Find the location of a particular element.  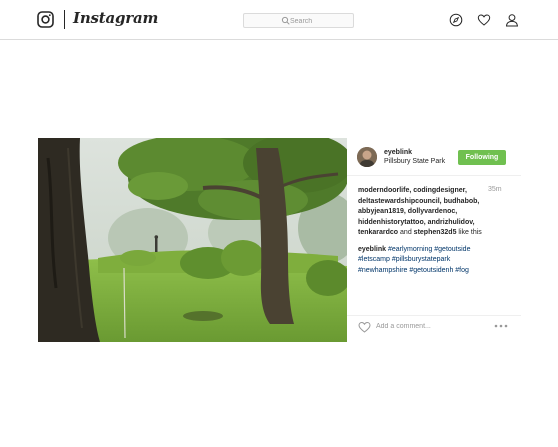

search-input is located at coordinates (320, 21).